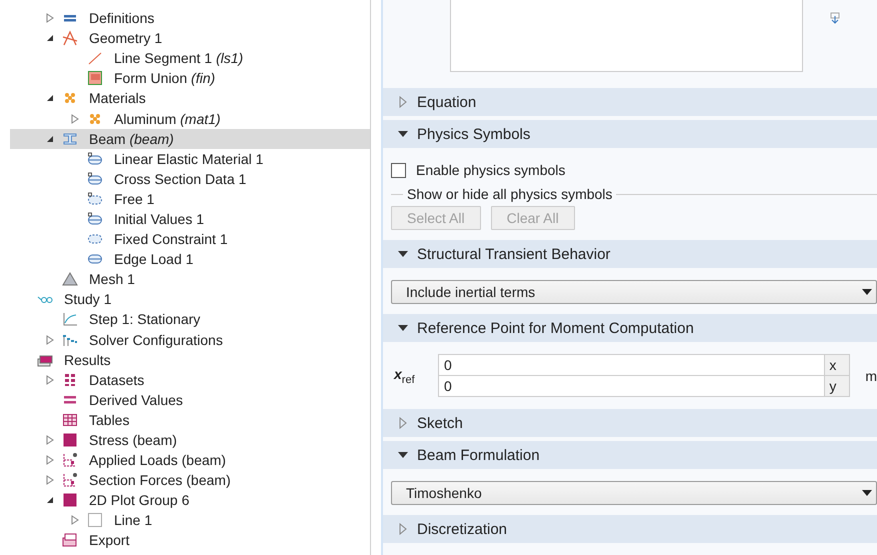 Image resolution: width=877 pixels, height=555 pixels. Describe the element at coordinates (70, 319) in the screenshot. I see `curve-icon` at that location.